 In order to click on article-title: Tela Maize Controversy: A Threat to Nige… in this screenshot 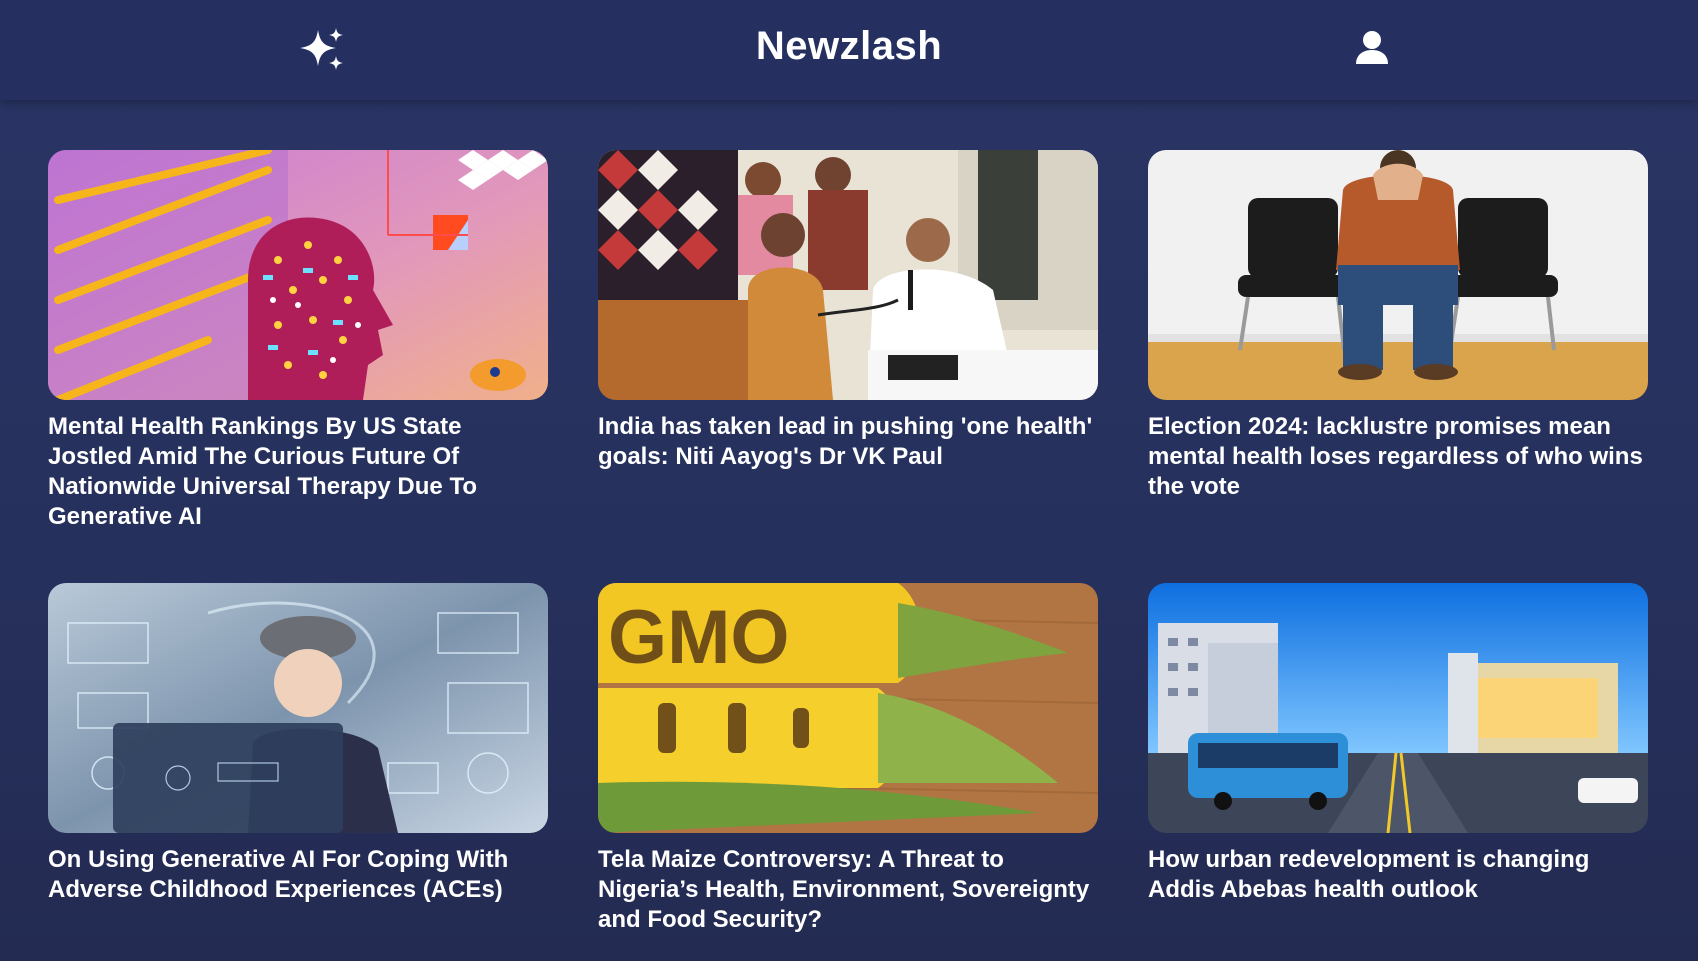, I will do `click(848, 890)`.